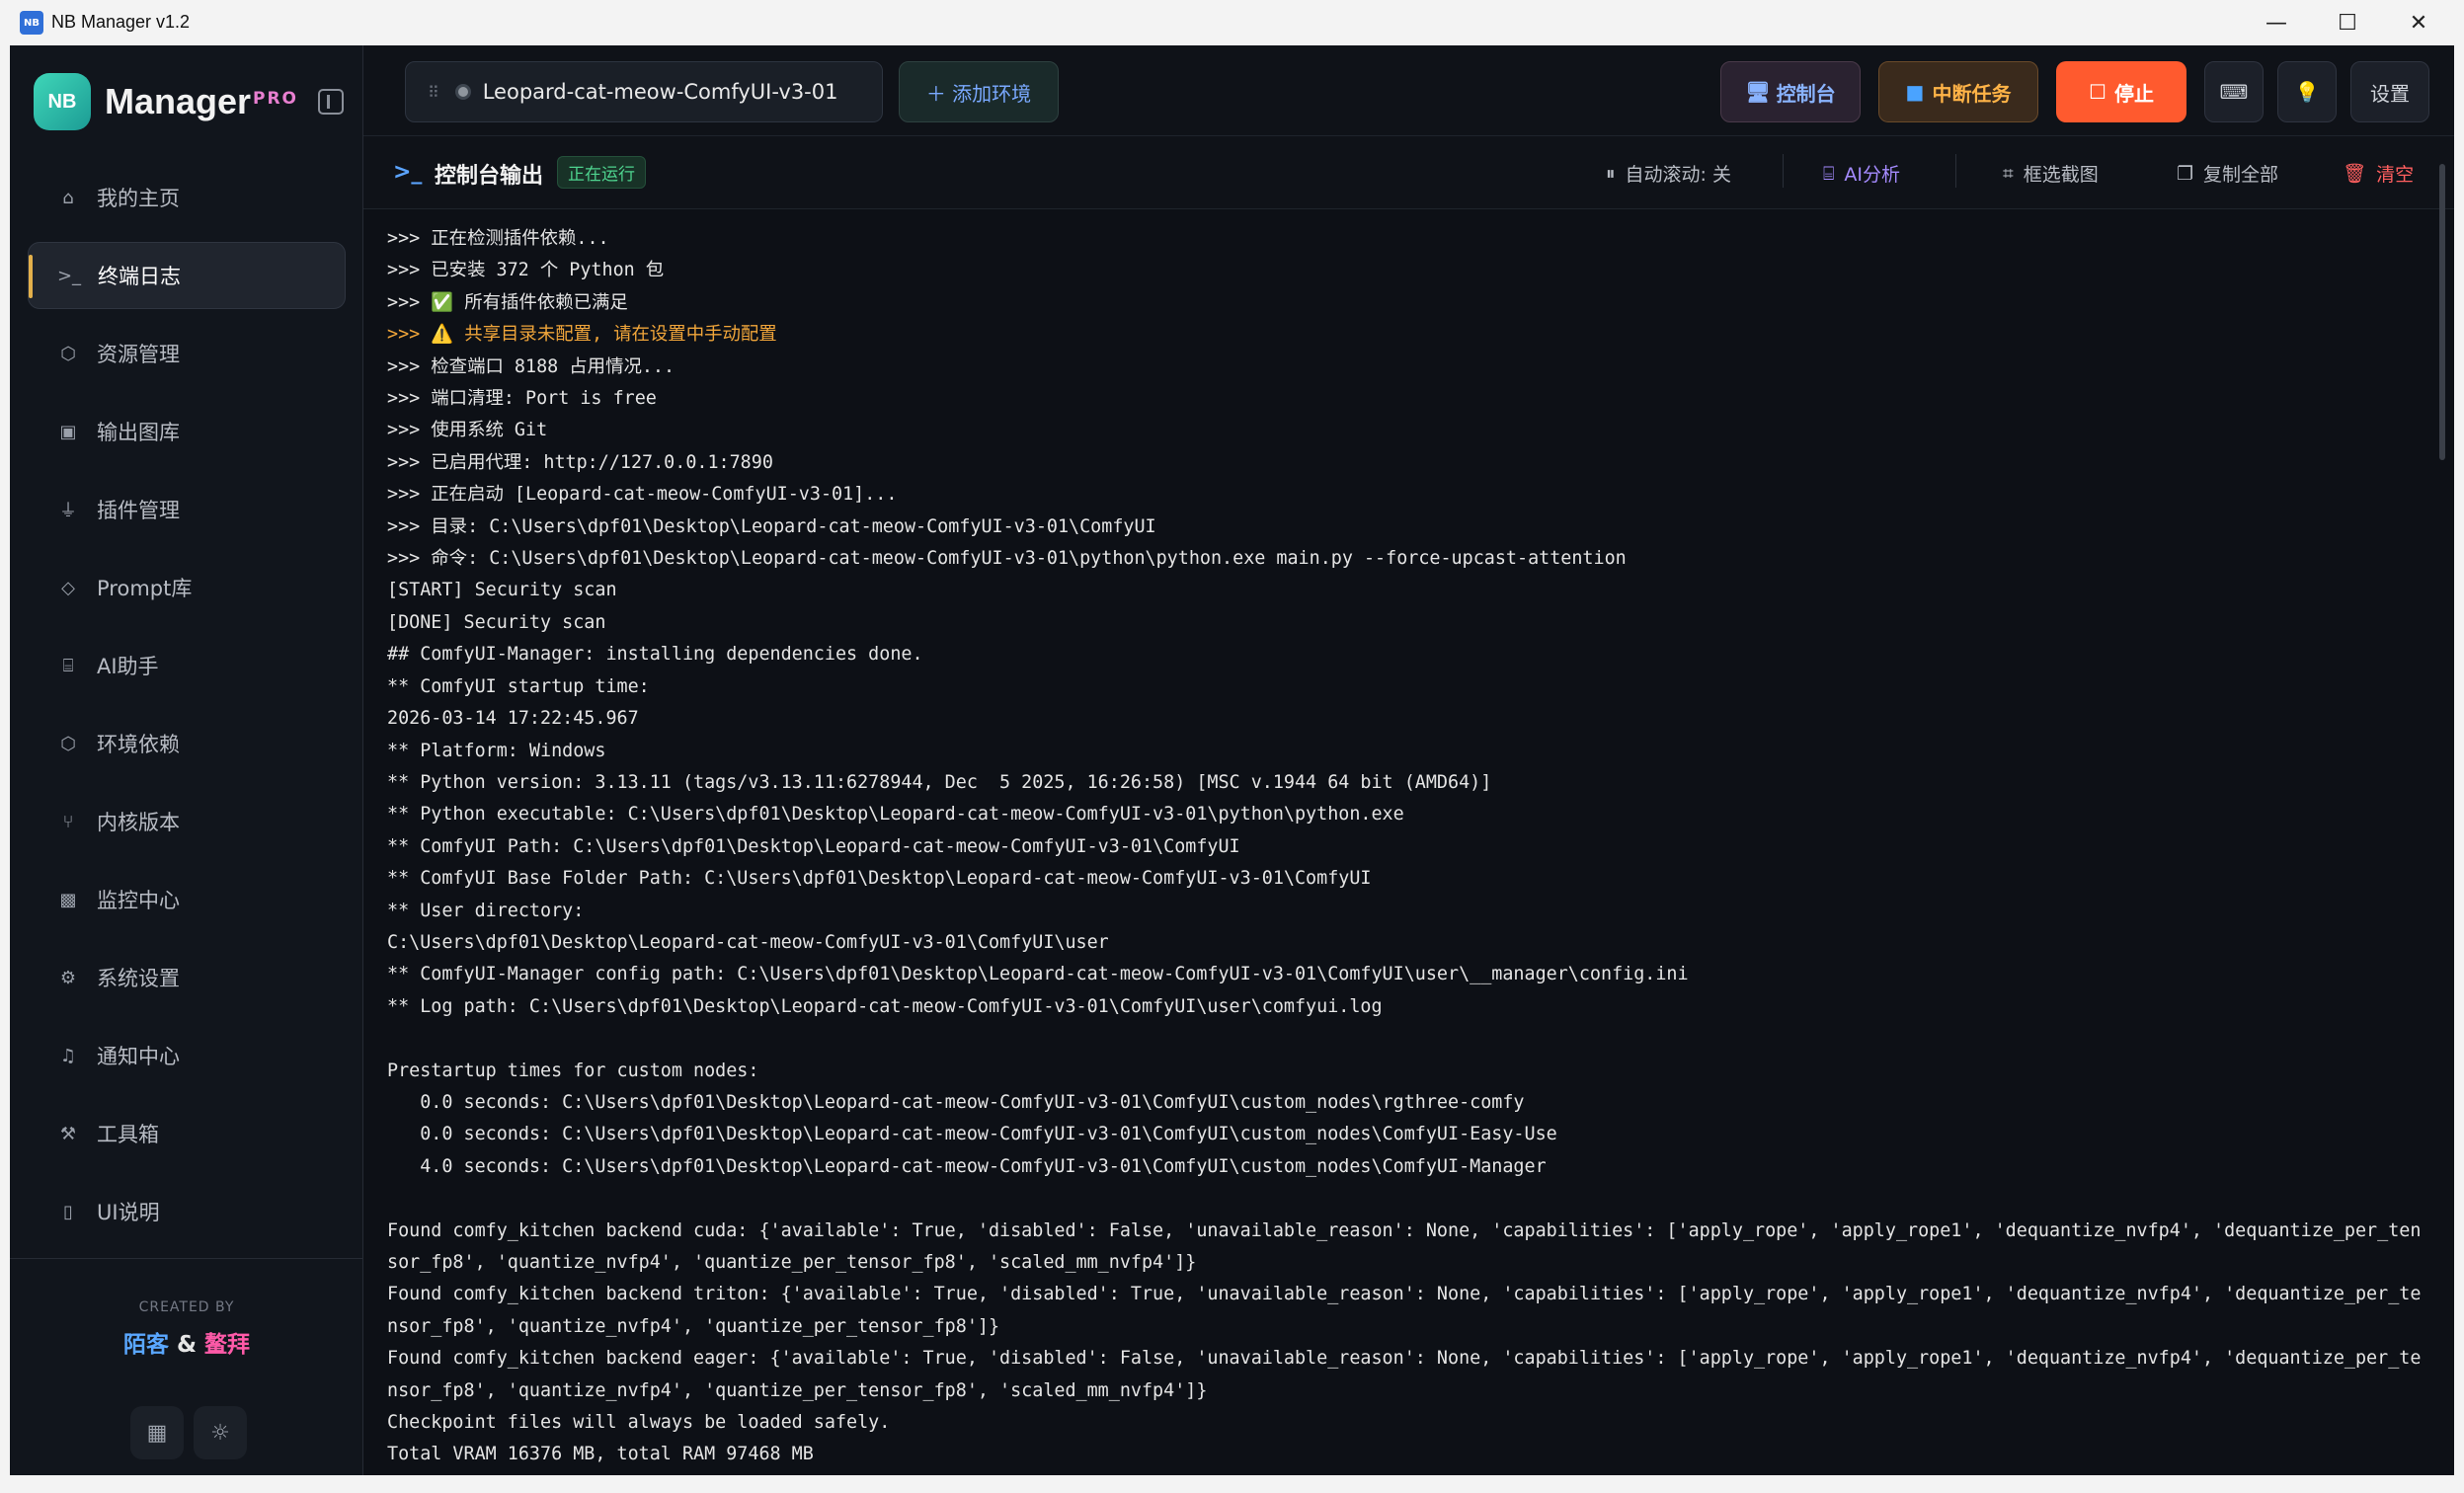 The height and width of the screenshot is (1493, 2464). Describe the element at coordinates (68, 1055) in the screenshot. I see `bell-icon: ♫` at that location.